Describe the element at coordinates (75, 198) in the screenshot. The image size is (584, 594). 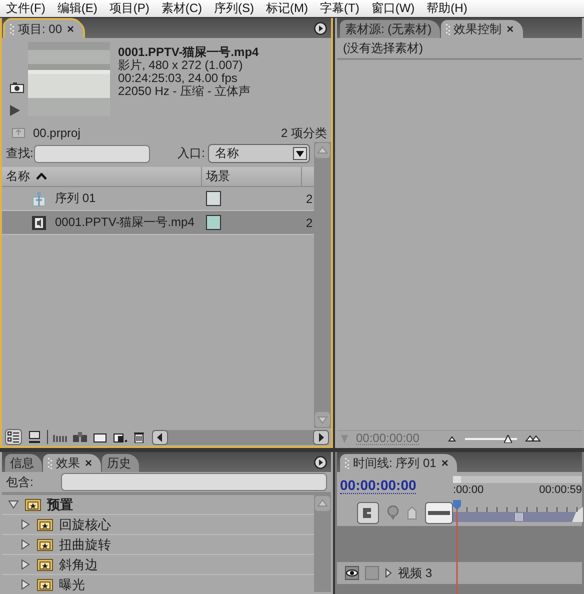
I see `item-name: 序列 01` at that location.